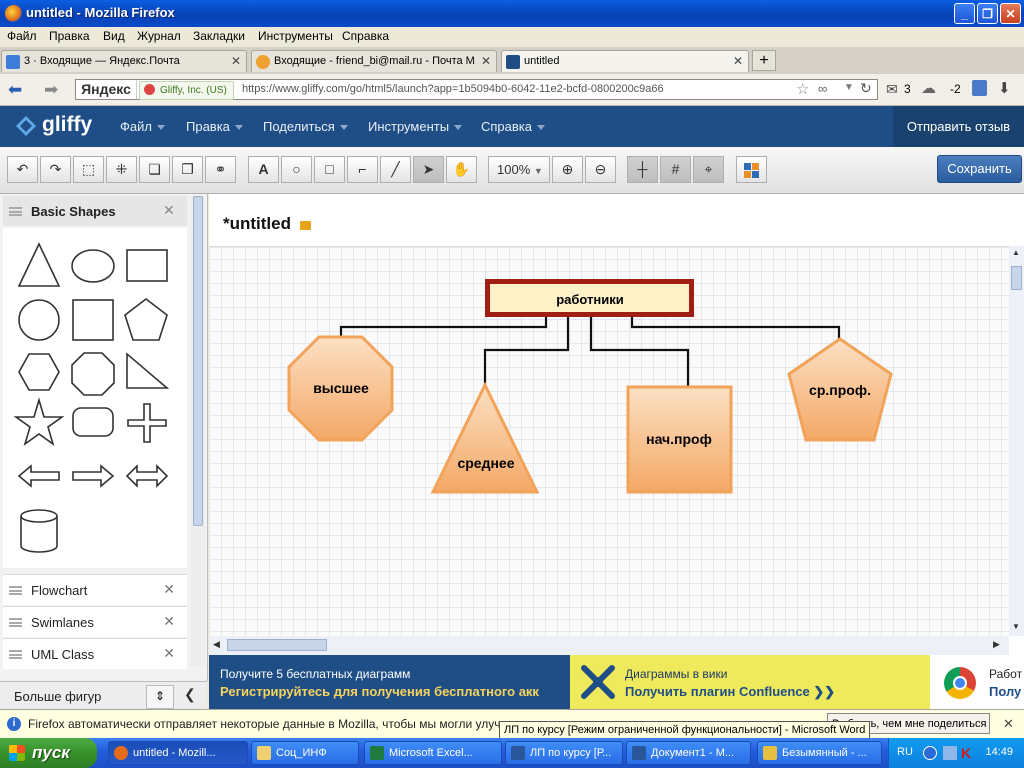  Describe the element at coordinates (679, 439) in the screenshot. I see `node-square: нач.проф` at that location.